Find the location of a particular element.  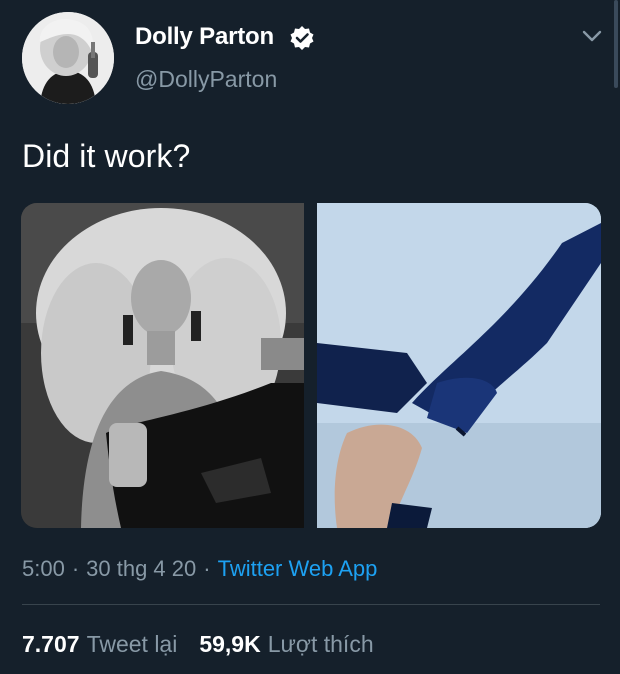

retweets-stat: 7.707 Tweet lại is located at coordinates (99, 644).